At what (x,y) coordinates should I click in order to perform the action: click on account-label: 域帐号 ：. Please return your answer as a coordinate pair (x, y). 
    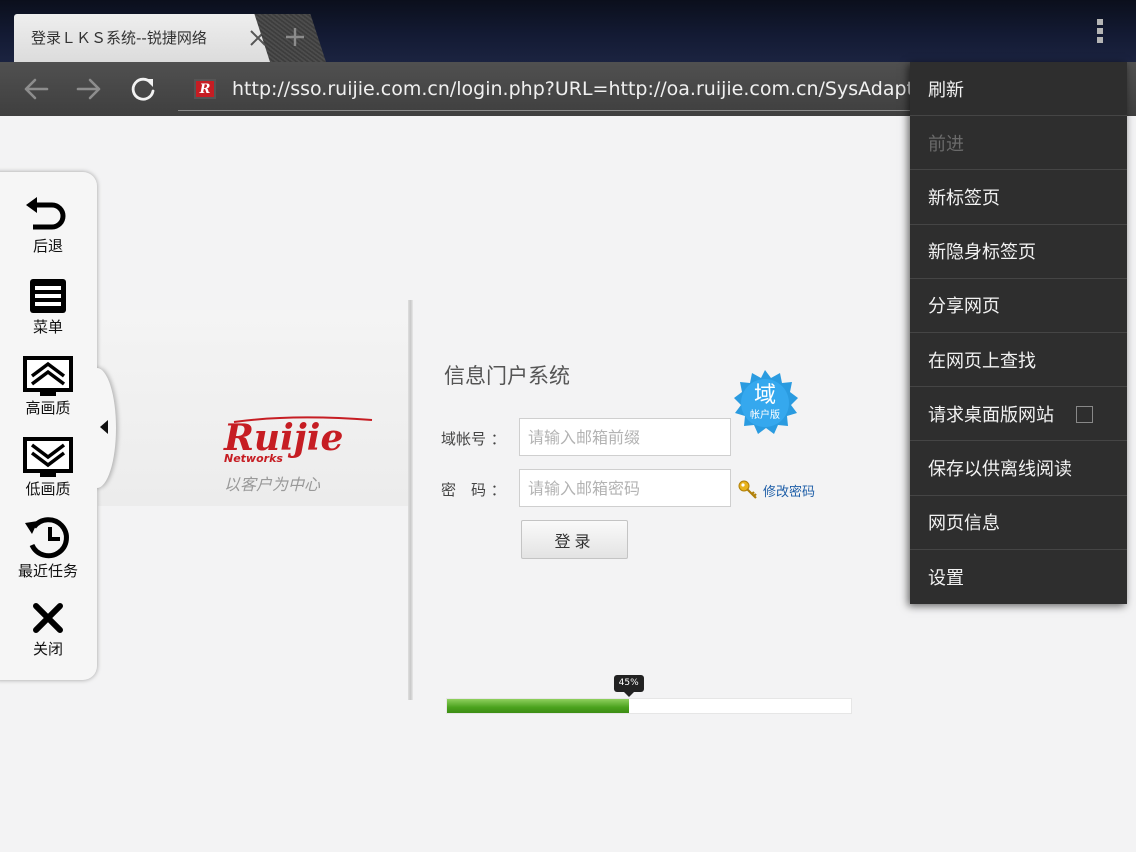
    Looking at the image, I should click on (473, 439).